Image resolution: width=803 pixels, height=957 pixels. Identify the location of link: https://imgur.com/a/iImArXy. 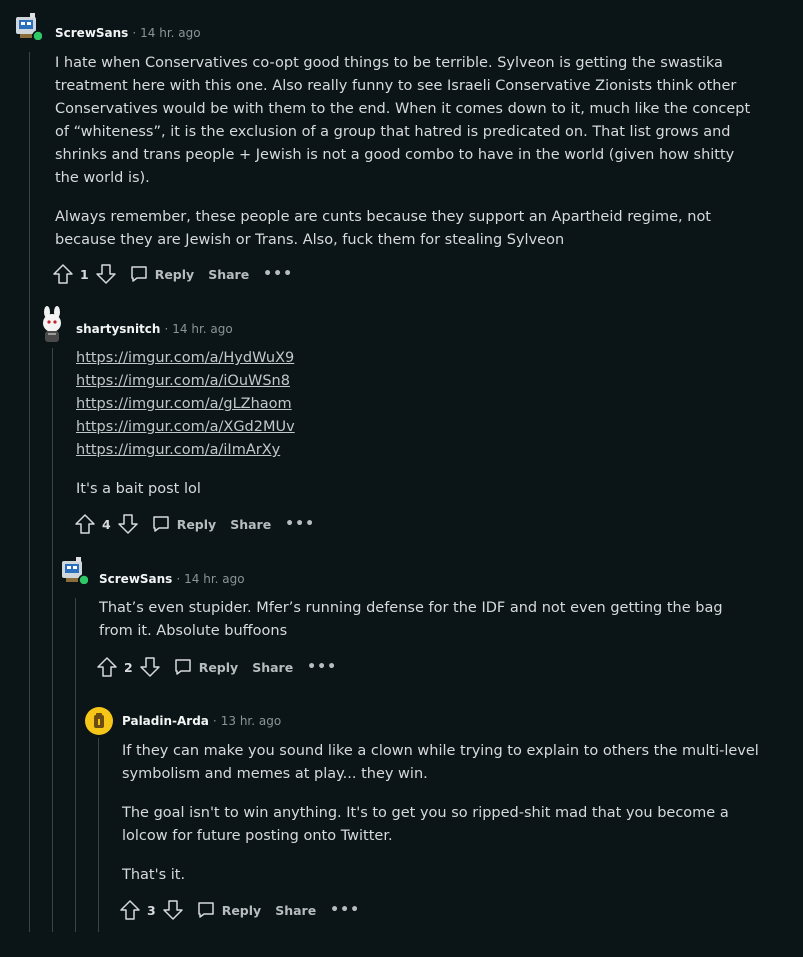
(416, 450).